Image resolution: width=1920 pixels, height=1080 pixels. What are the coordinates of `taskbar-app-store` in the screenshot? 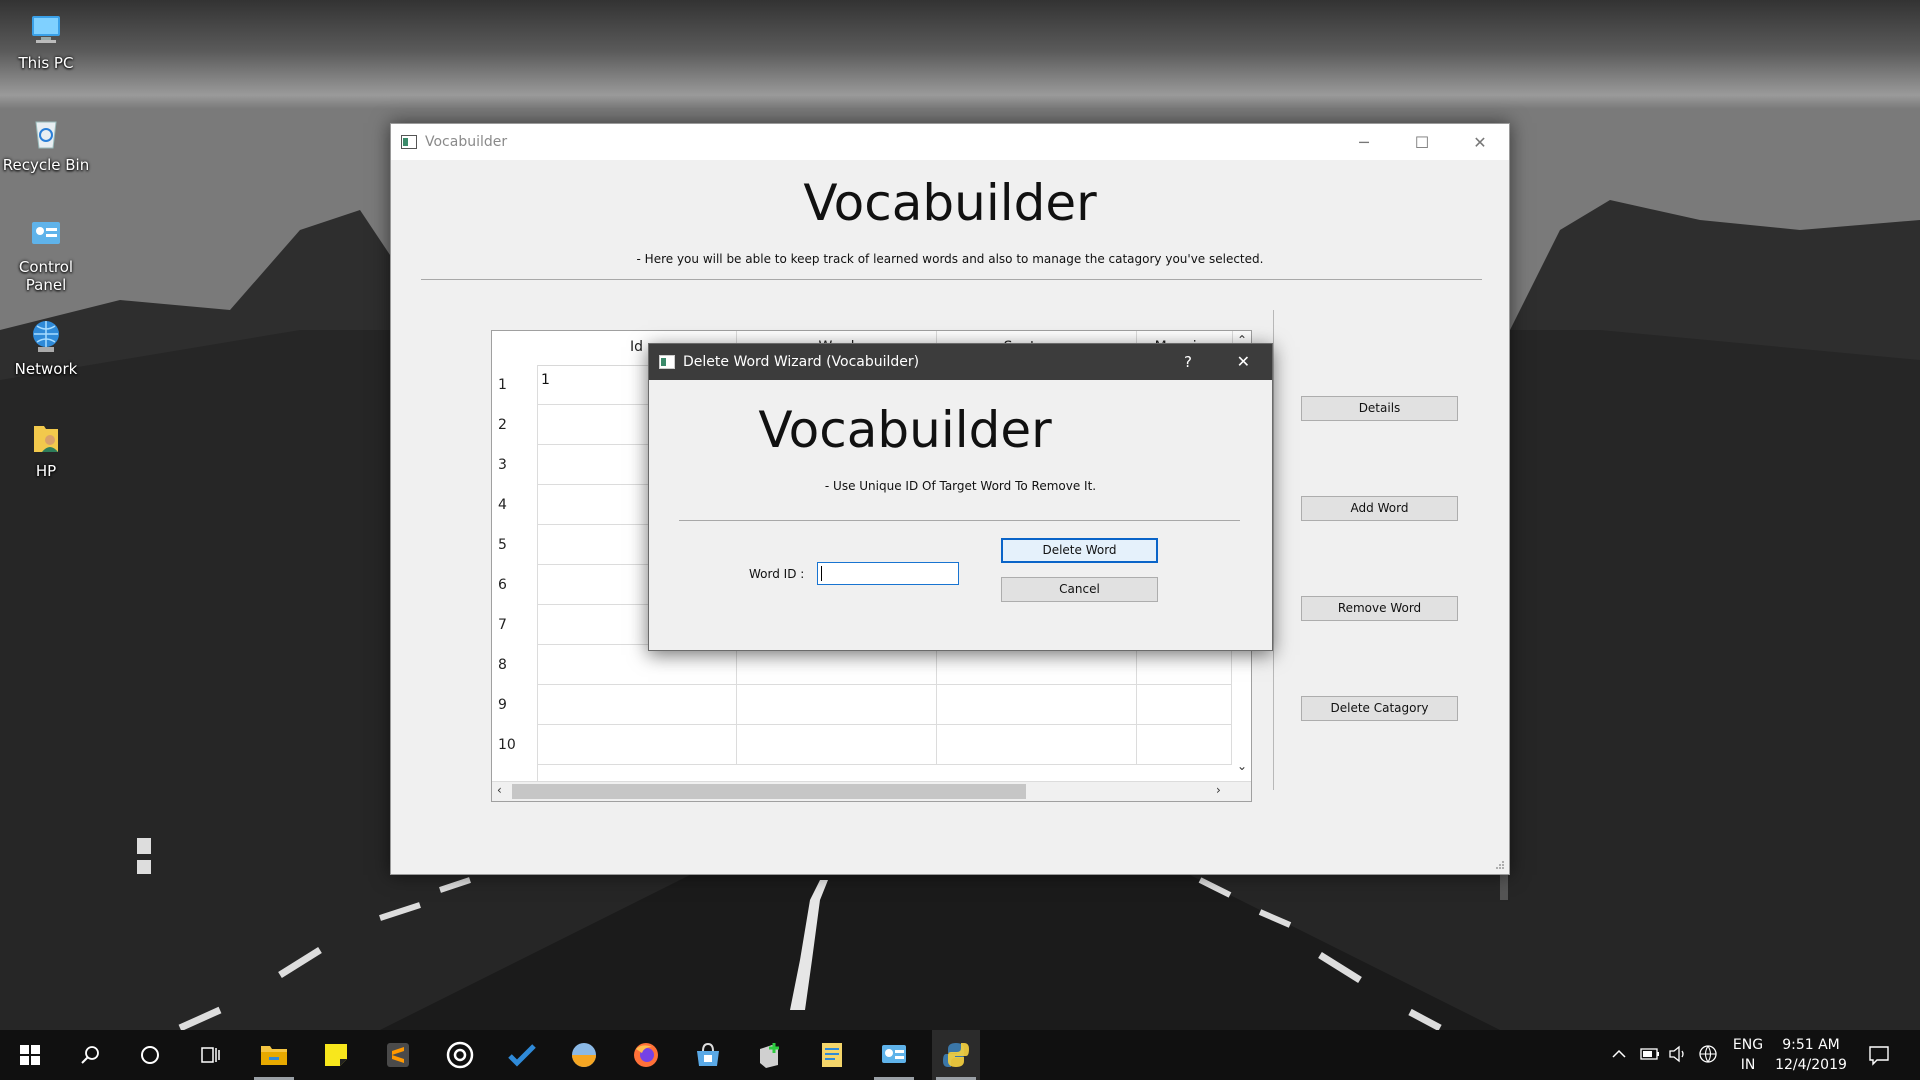 It's located at (708, 1055).